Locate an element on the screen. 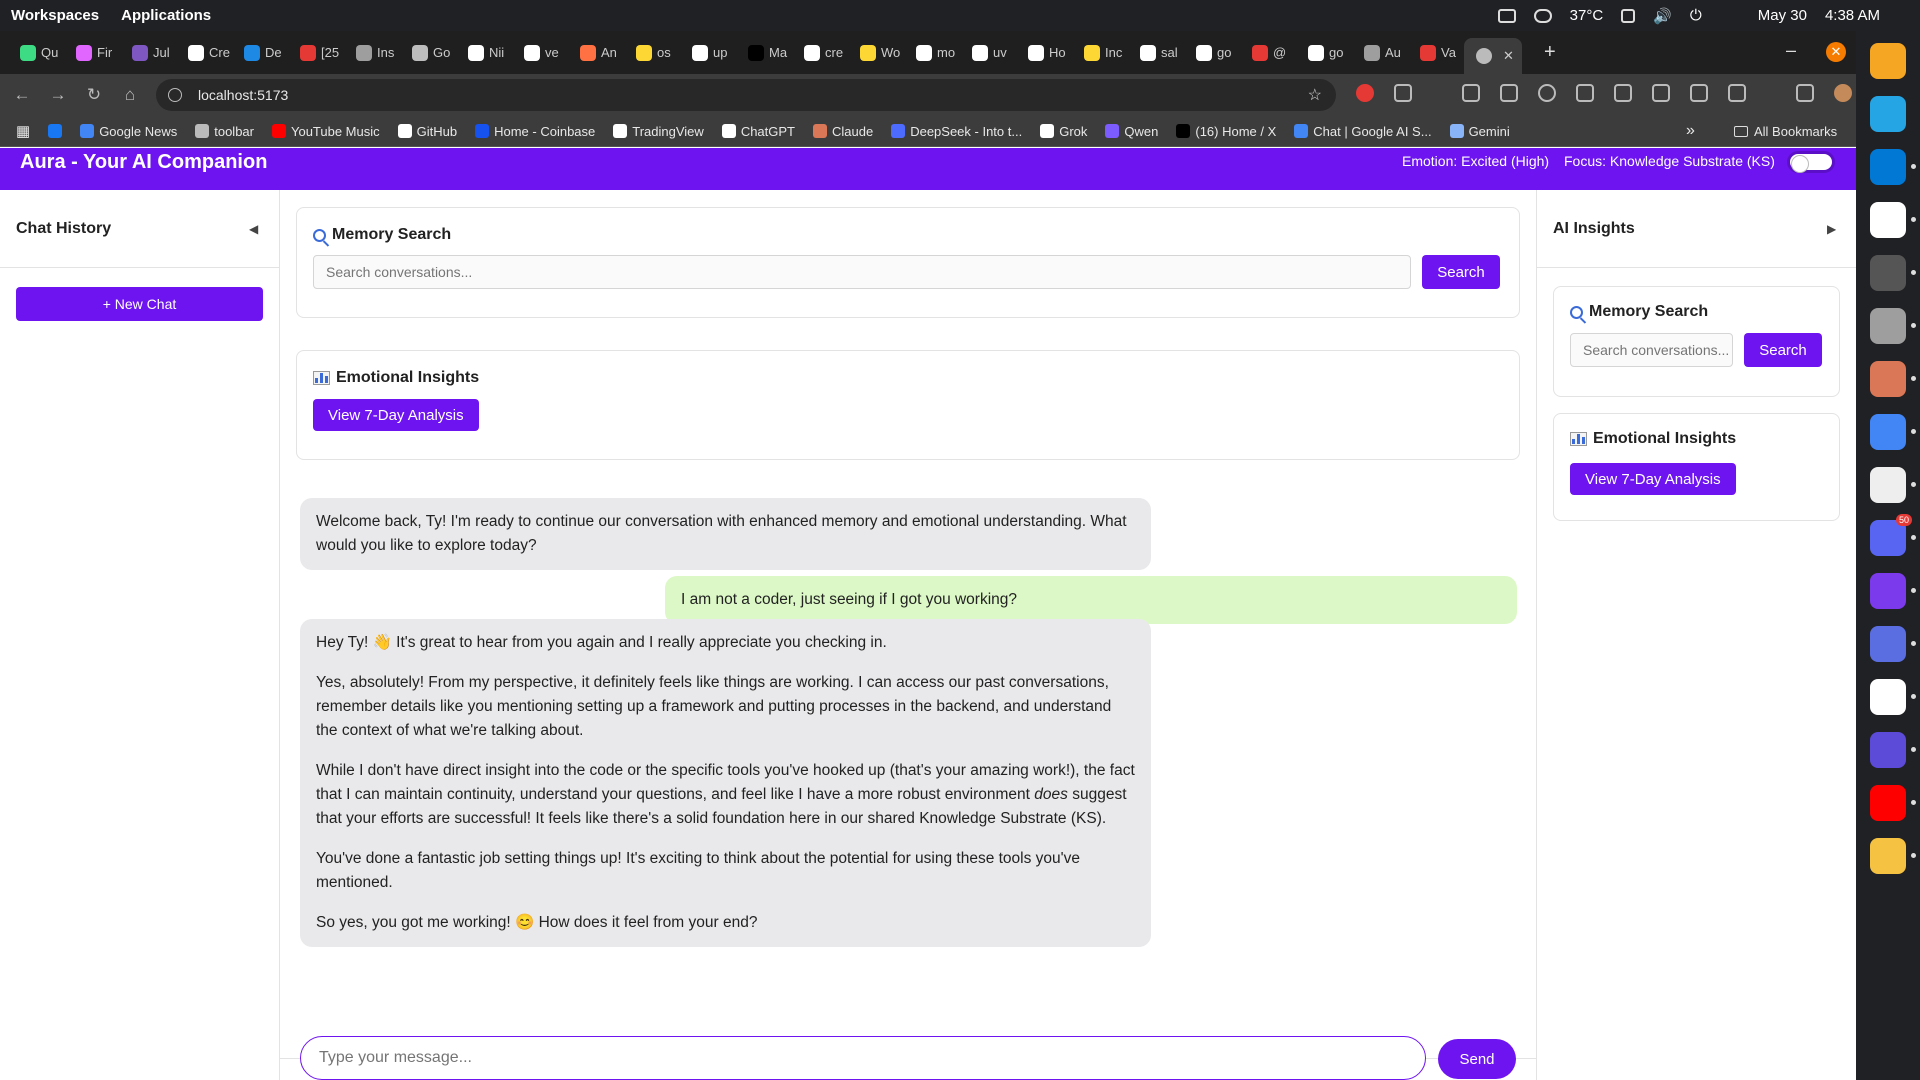 This screenshot has height=1080, width=1920. bookmark-item is located at coordinates (55, 131).